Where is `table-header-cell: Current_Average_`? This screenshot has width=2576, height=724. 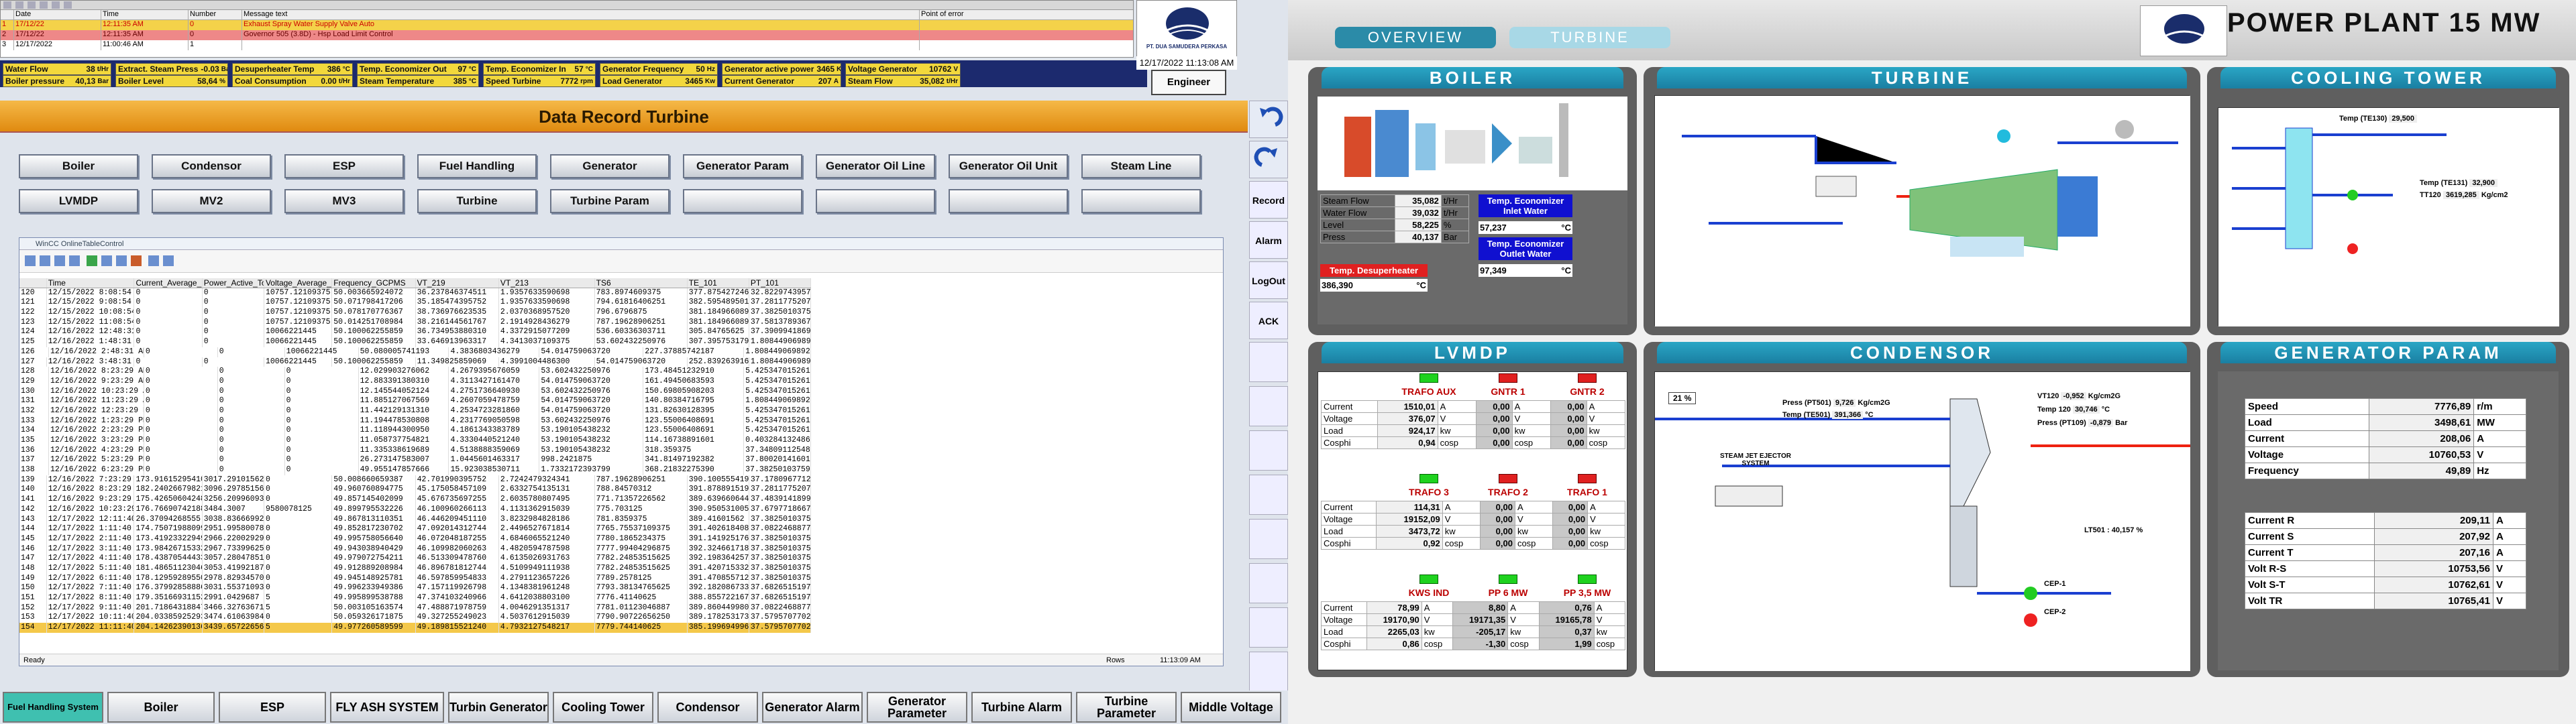 table-header-cell: Current_Average_ is located at coordinates (168, 283).